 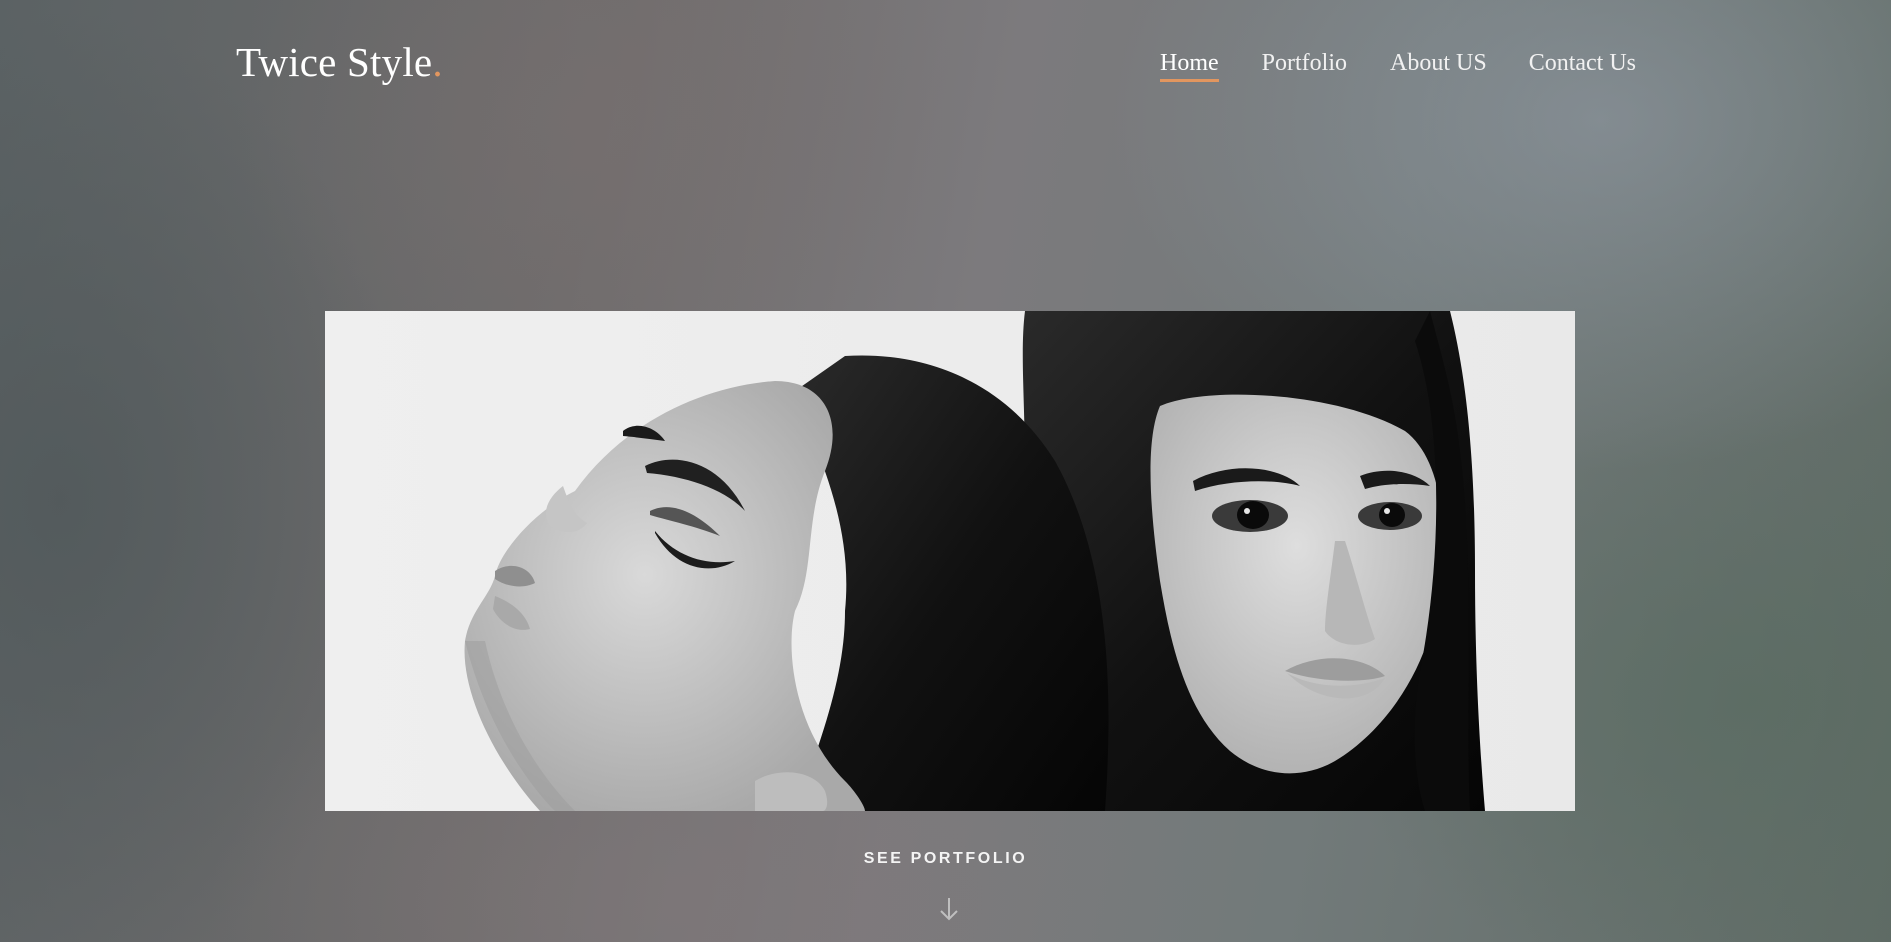 What do you see at coordinates (1438, 63) in the screenshot?
I see `nav-about-link: About US` at bounding box center [1438, 63].